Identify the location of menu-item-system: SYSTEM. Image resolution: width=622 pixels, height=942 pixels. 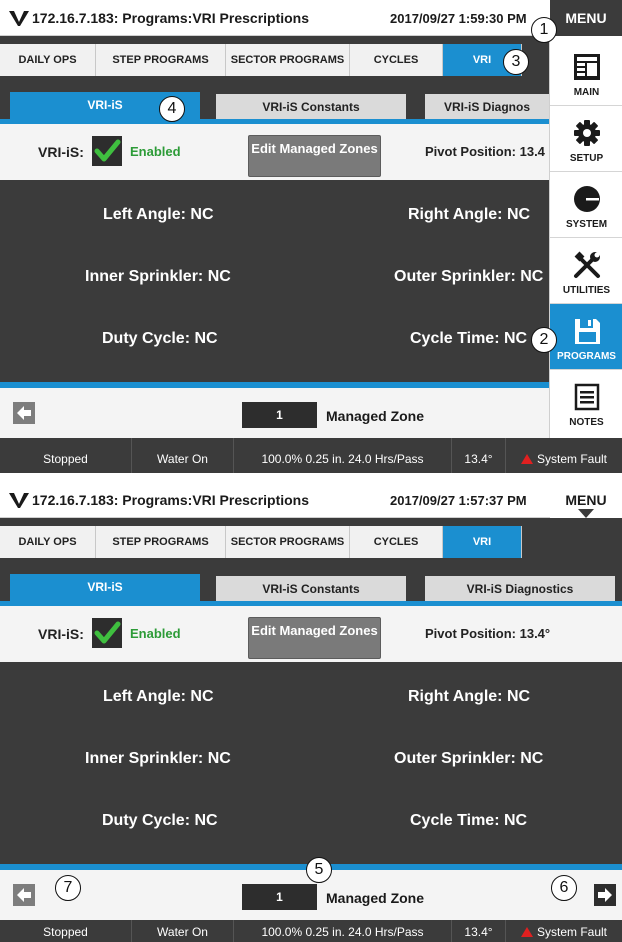
(586, 205).